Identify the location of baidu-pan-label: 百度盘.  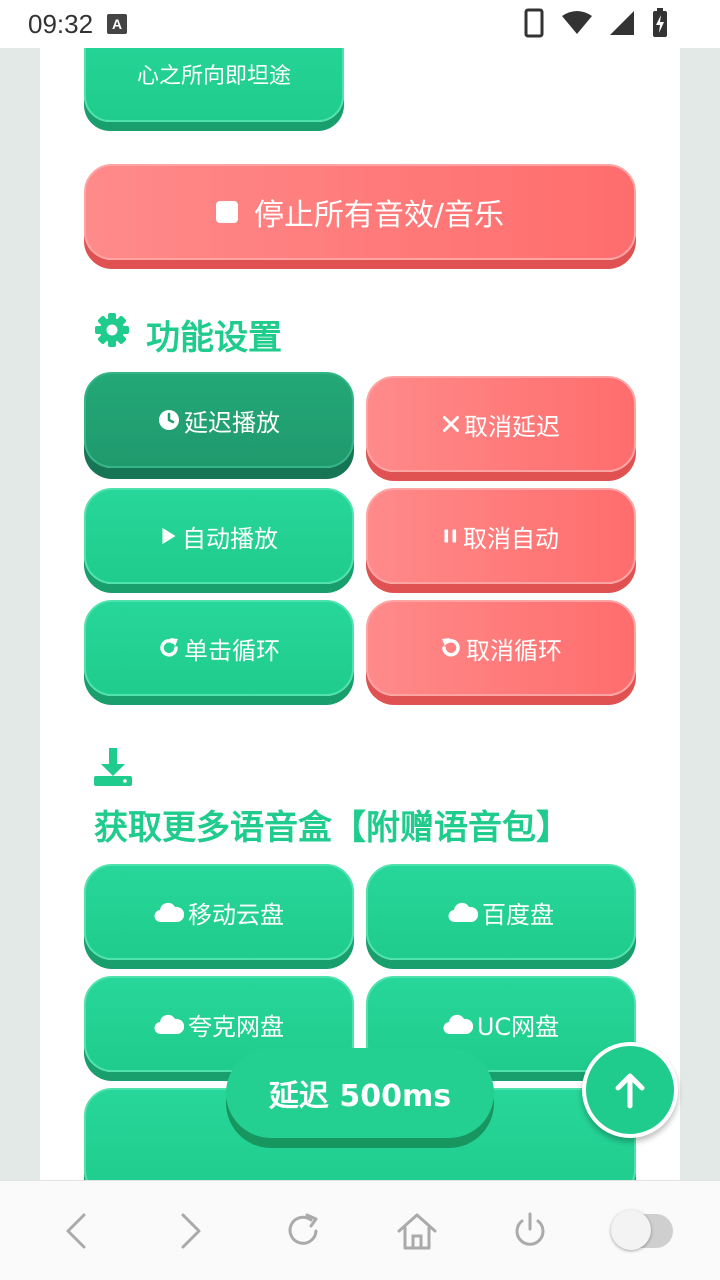
(518, 914).